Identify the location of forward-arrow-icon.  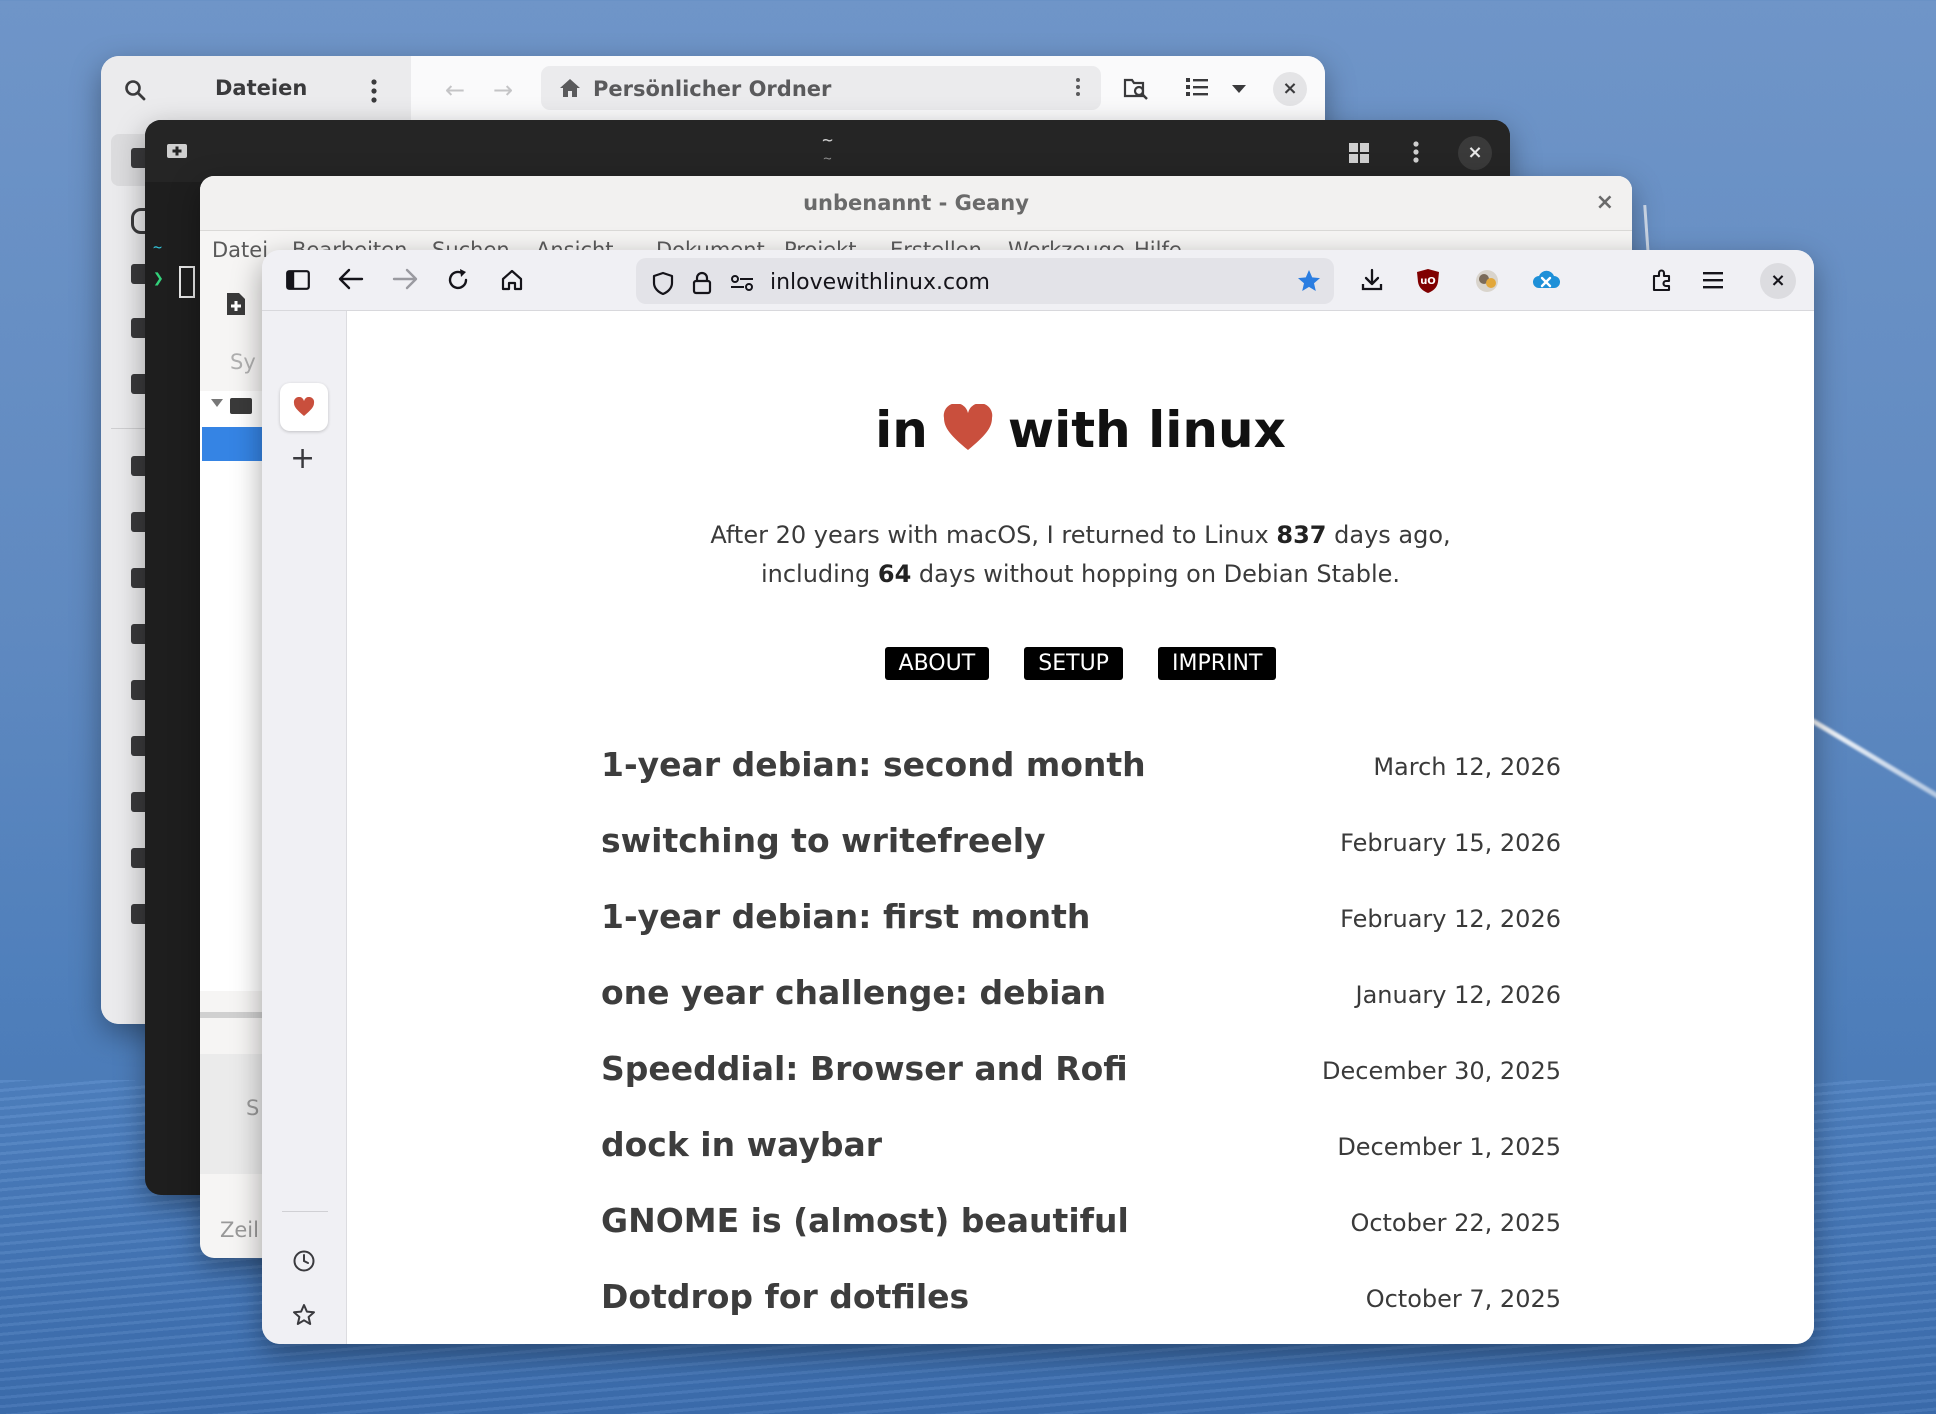
(405, 279).